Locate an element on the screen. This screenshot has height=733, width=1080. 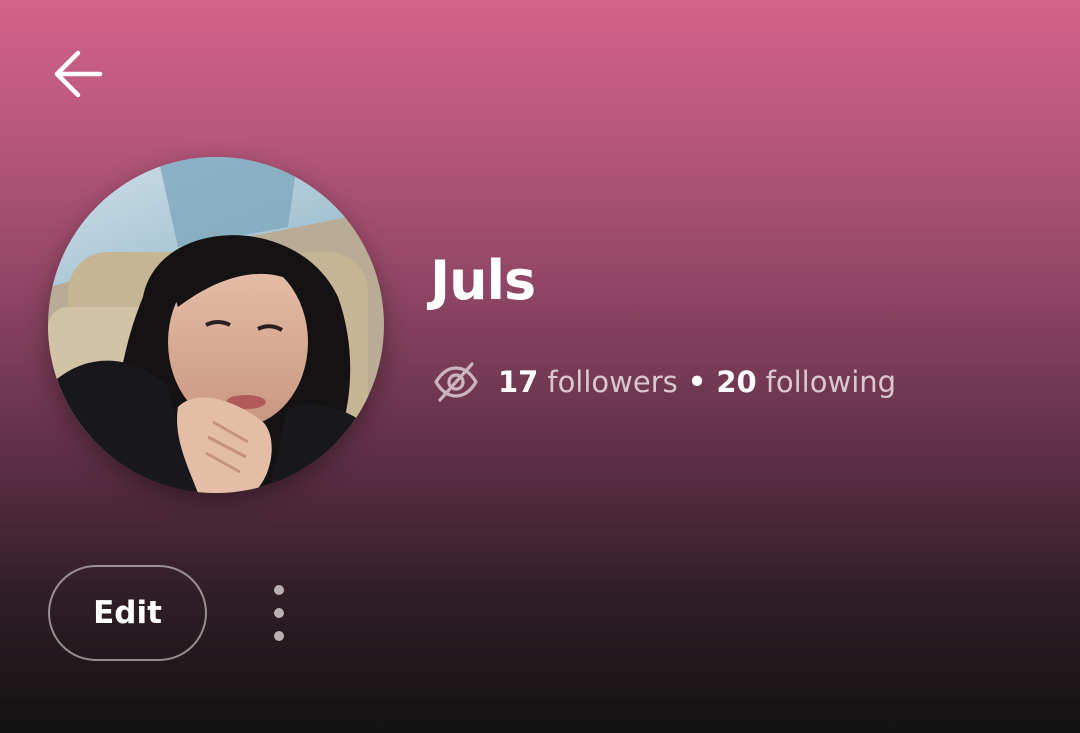
followers-label: followers is located at coordinates (612, 382).